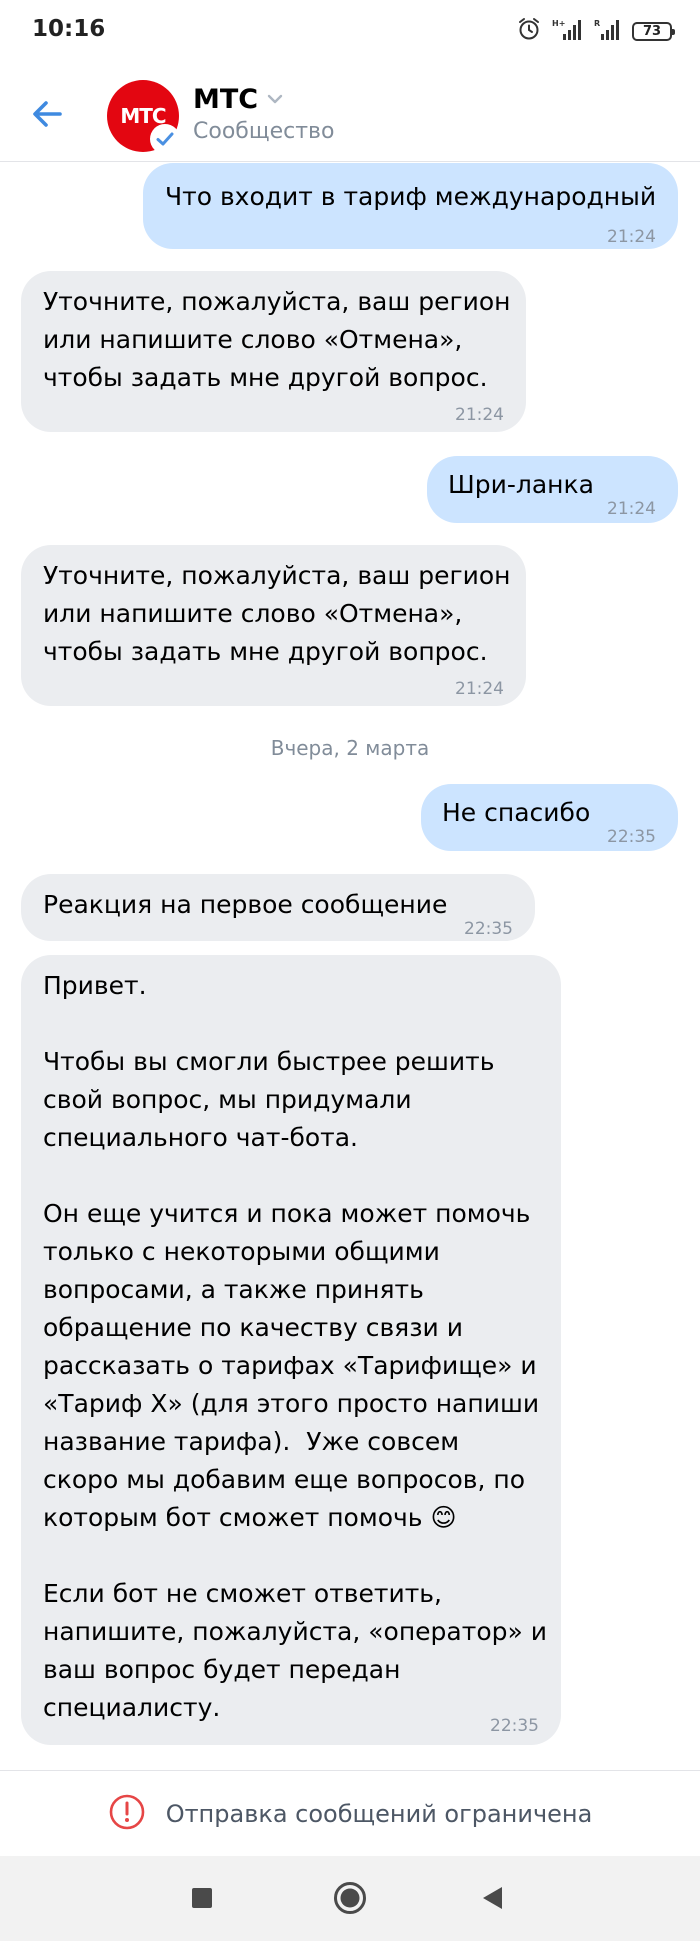  Describe the element at coordinates (411, 196) in the screenshot. I see `message-text: Что входит в тариф международный` at that location.